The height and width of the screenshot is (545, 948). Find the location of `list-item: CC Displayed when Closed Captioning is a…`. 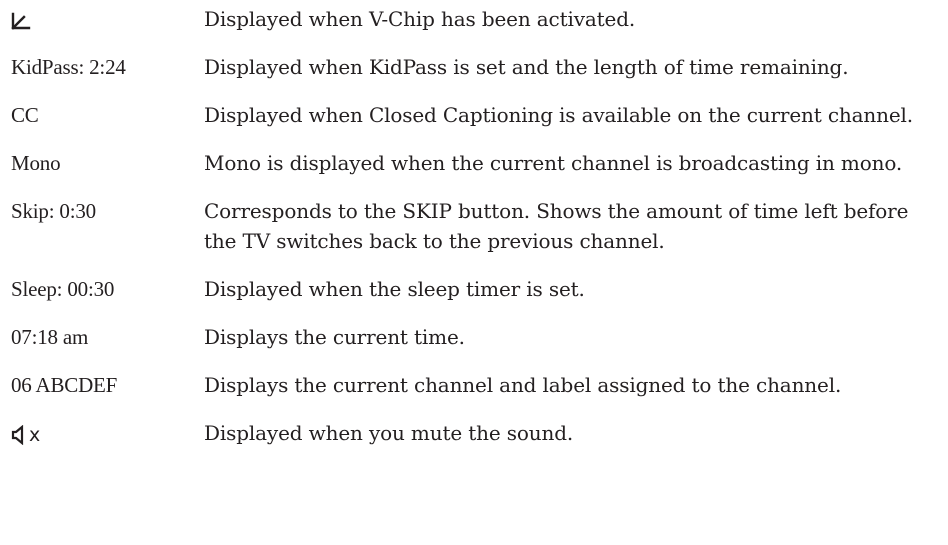

list-item: CC Displayed when Closed Captioning is a… is located at coordinates (474, 115).